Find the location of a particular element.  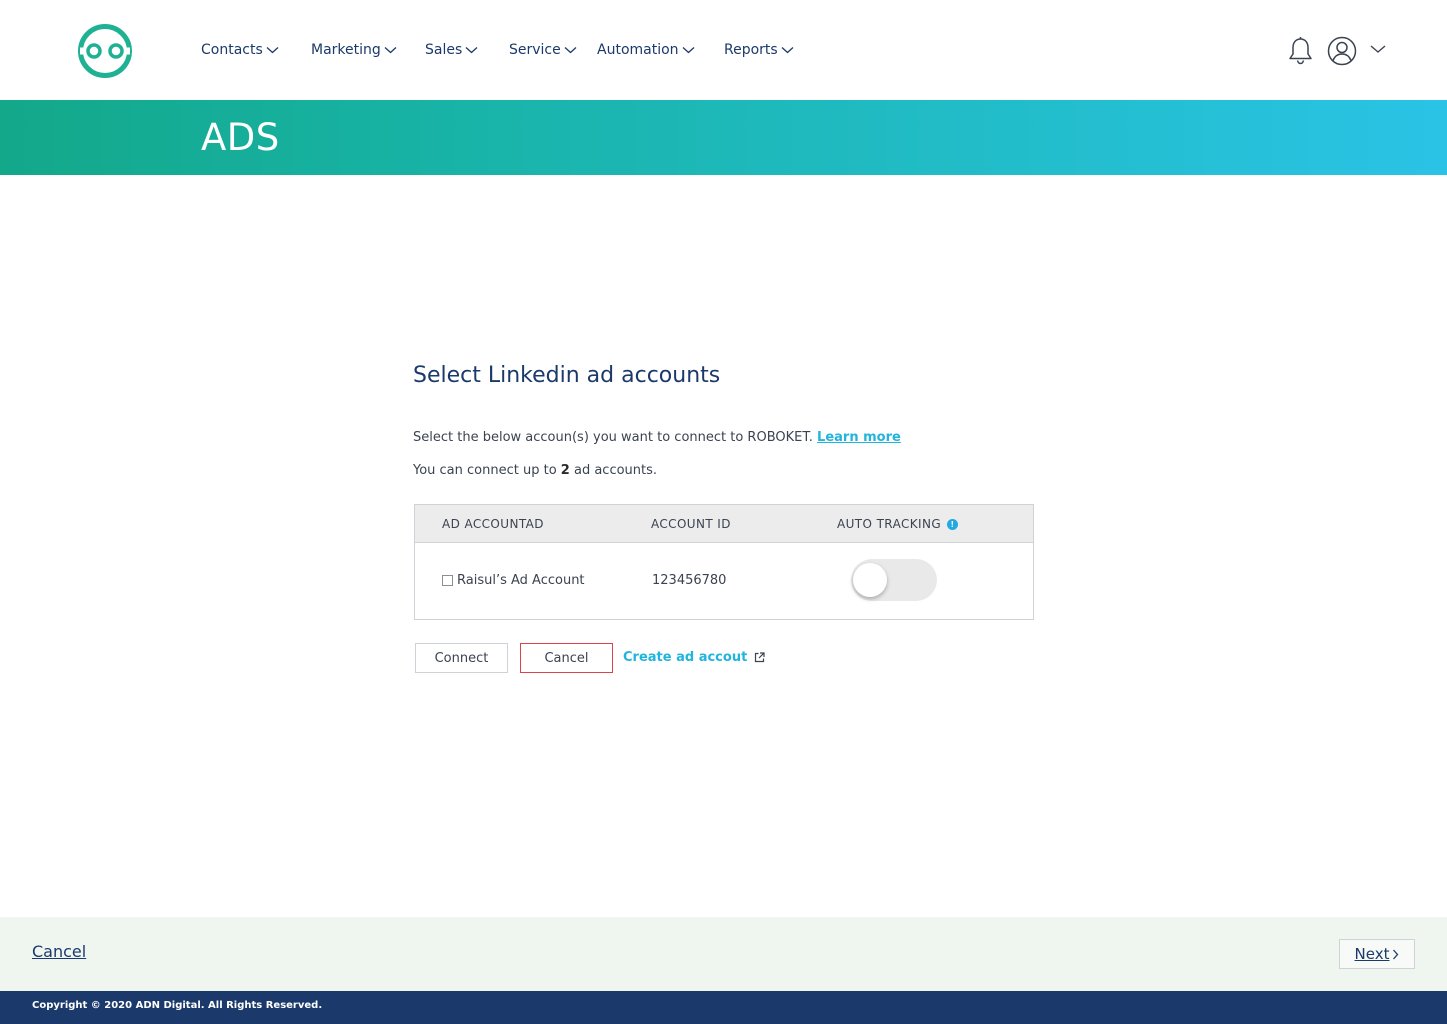

auto-tracking-label: AUTO TRACKING is located at coordinates (889, 524).